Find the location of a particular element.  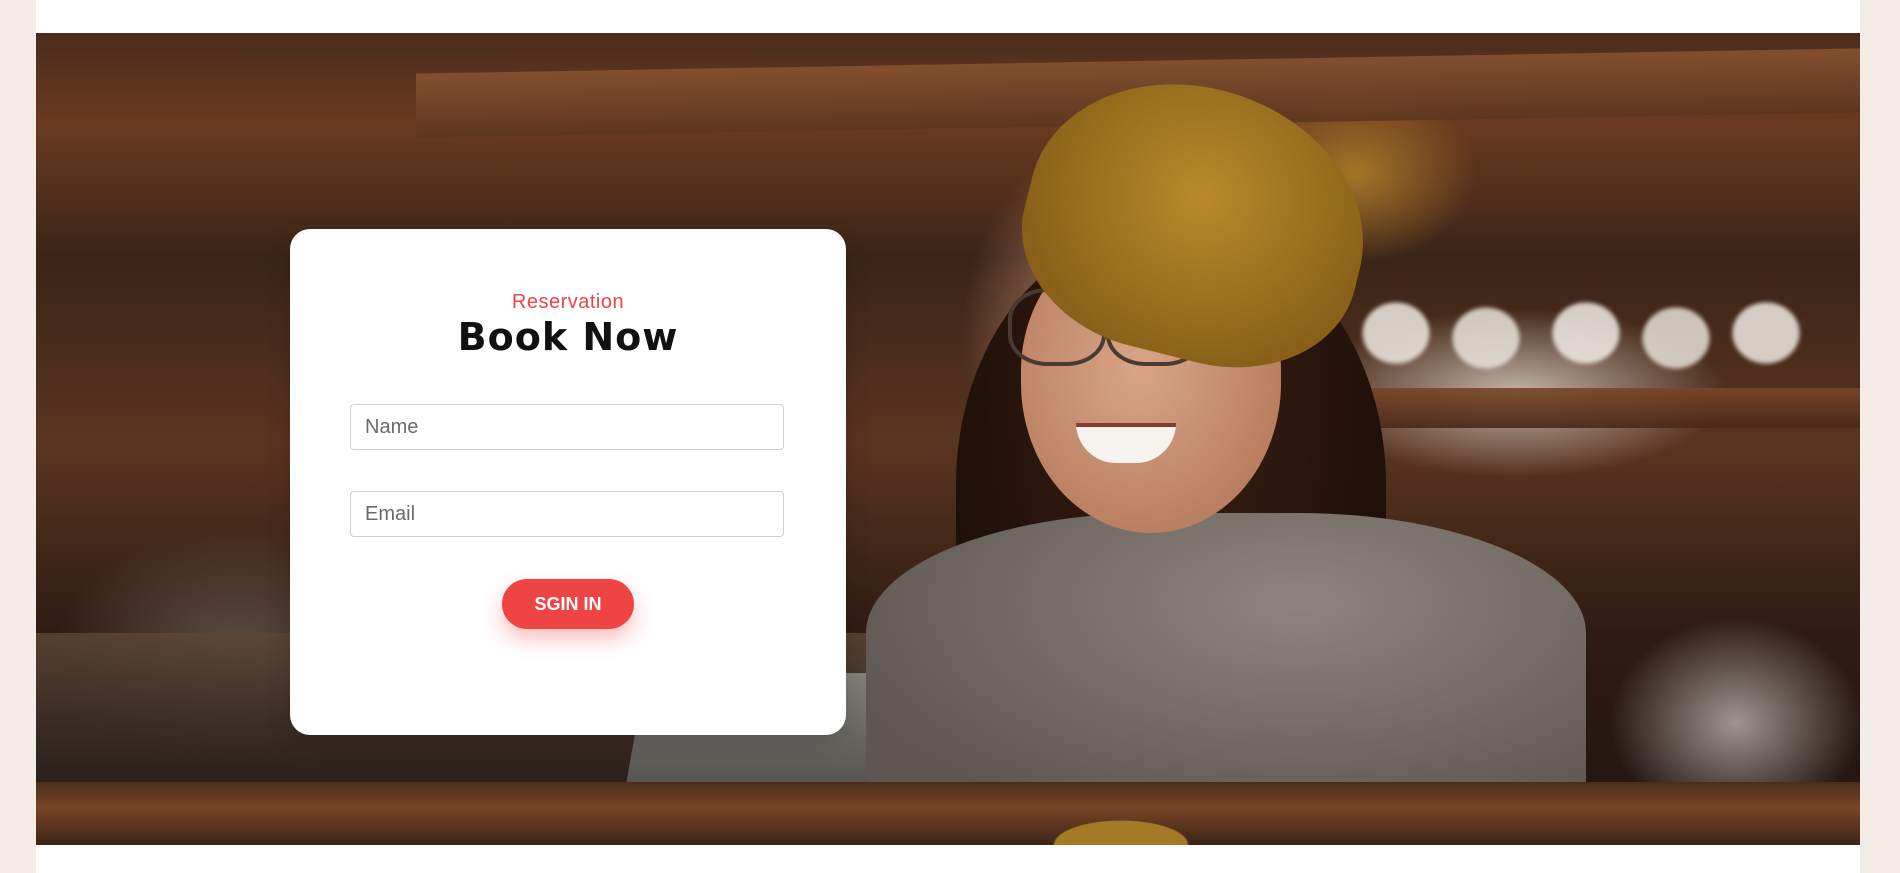

shelf-decor is located at coordinates (1598, 408).